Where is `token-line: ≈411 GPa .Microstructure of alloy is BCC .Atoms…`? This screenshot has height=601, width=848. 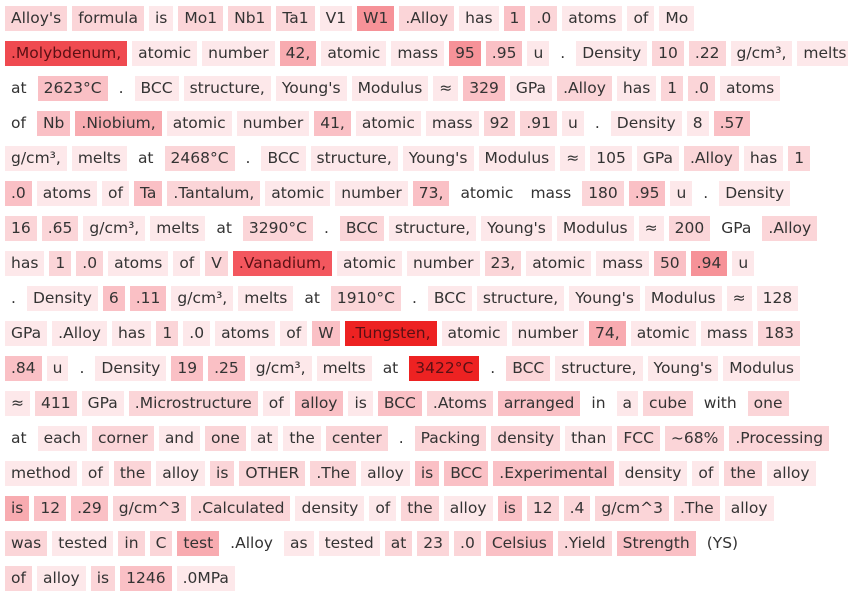 token-line: ≈411 GPa .Microstructure of alloy is BCC .Atoms… is located at coordinates (426, 408).